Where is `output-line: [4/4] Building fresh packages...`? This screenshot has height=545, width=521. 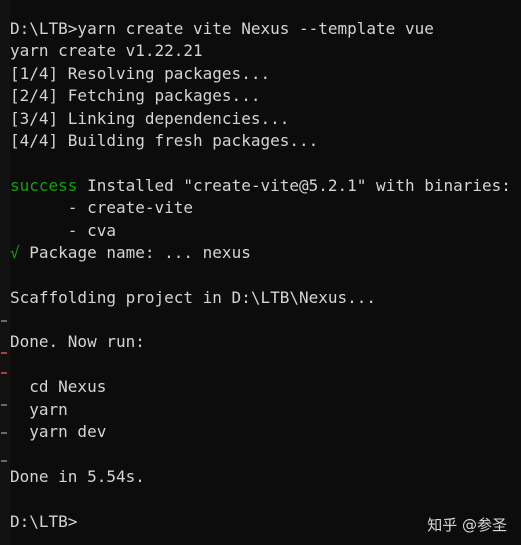 output-line: [4/4] Building fresh packages... is located at coordinates (164, 140).